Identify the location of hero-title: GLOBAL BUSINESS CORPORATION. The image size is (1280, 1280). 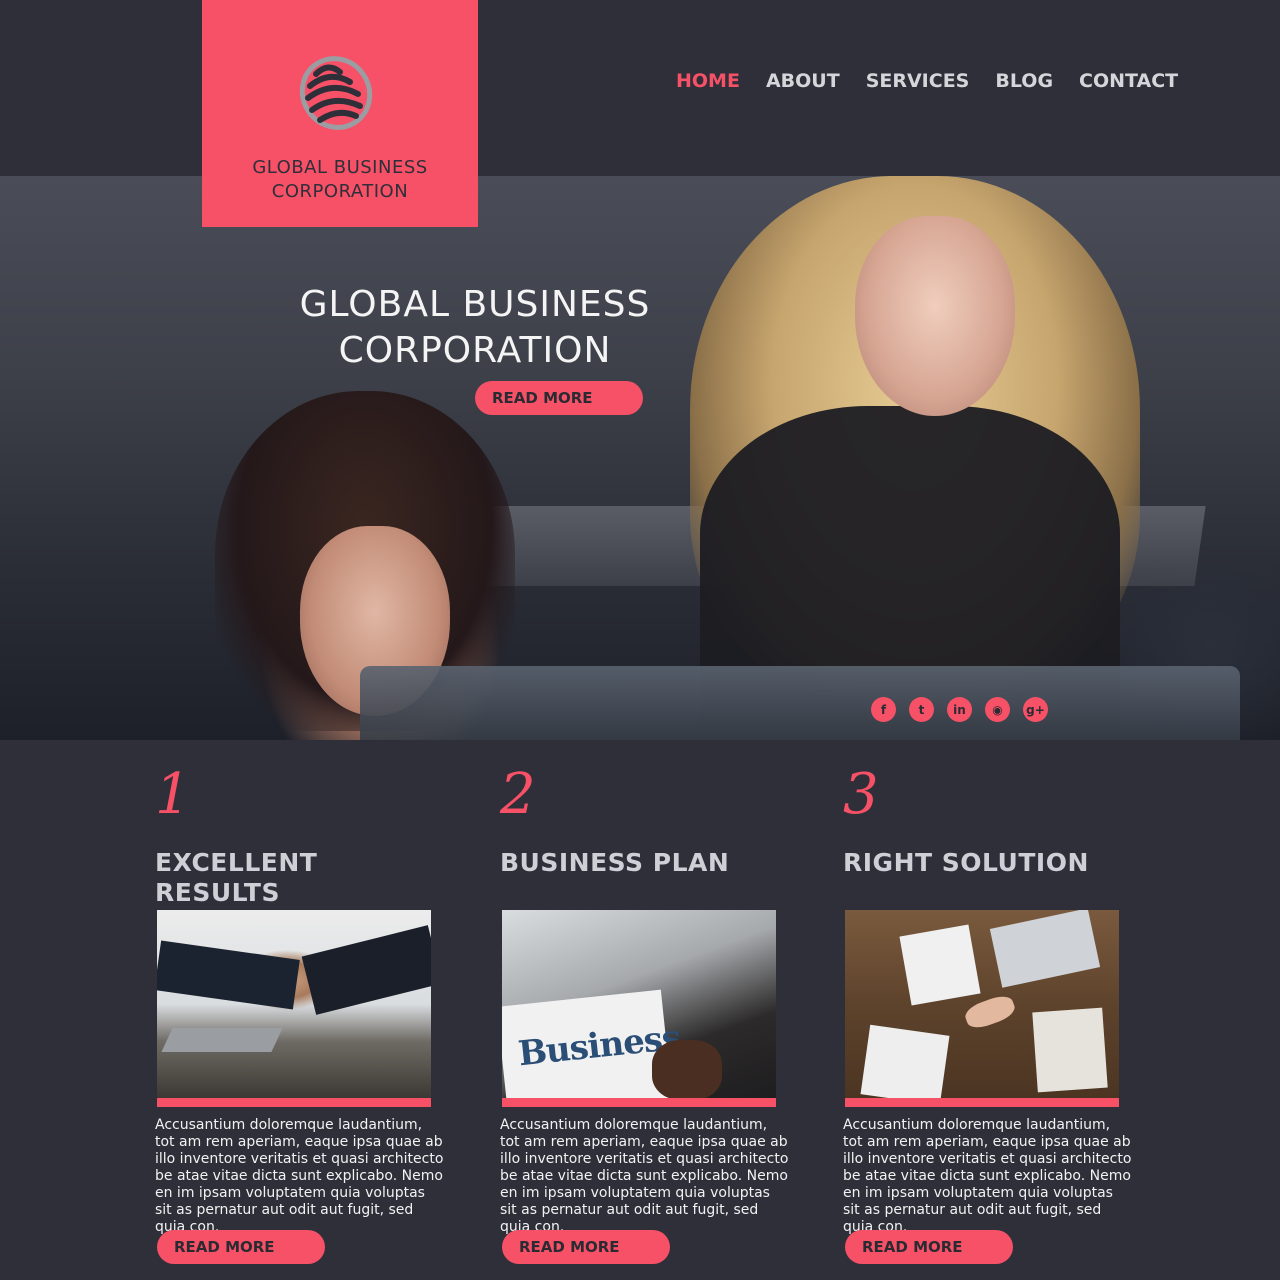
(475, 328).